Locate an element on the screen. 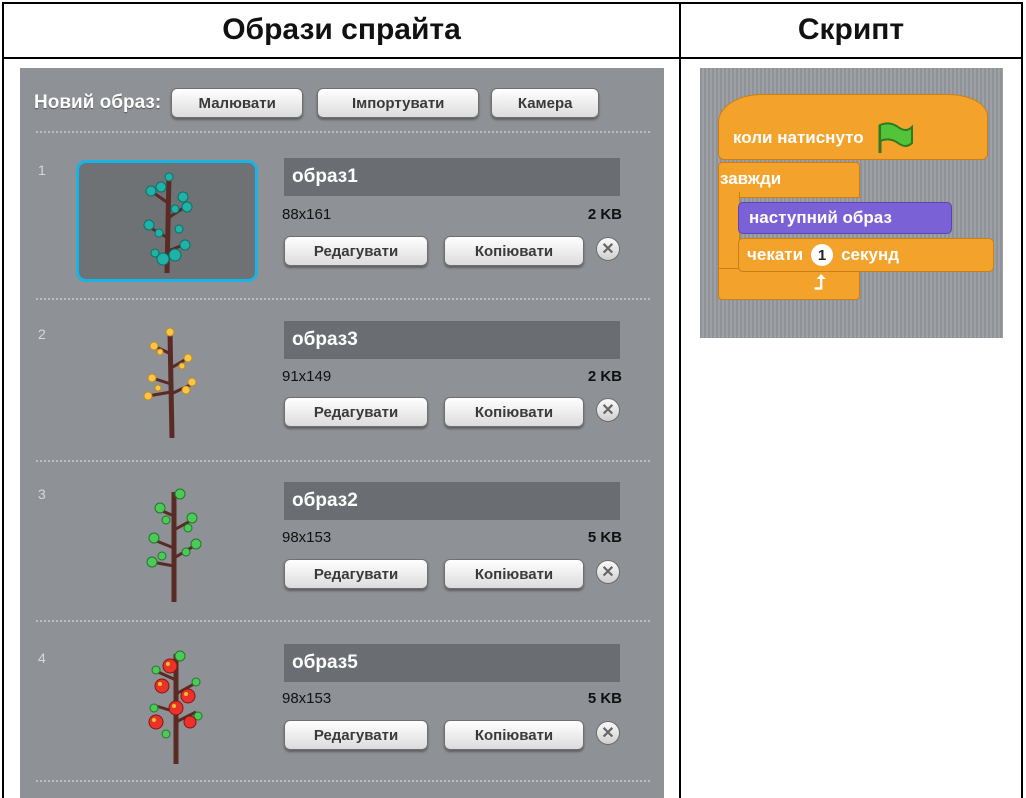 Image resolution: width=1026 pixels, height=798 pixels. table-border-header is located at coordinates (512, 58).